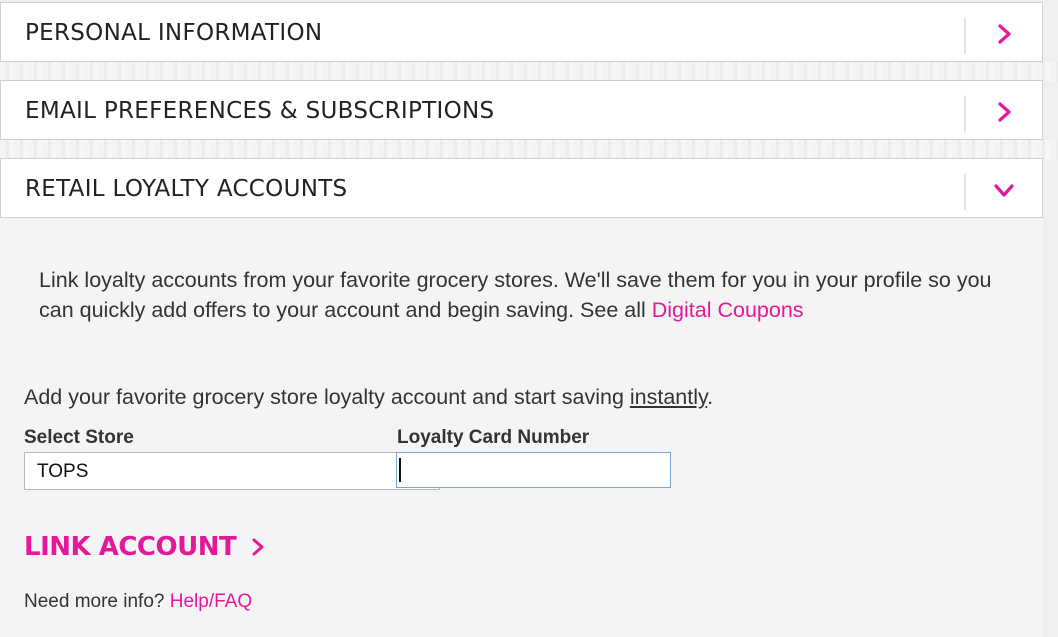  I want to click on accordion-title: RETAIL LOYALTY ACCOUNTS, so click(186, 189).